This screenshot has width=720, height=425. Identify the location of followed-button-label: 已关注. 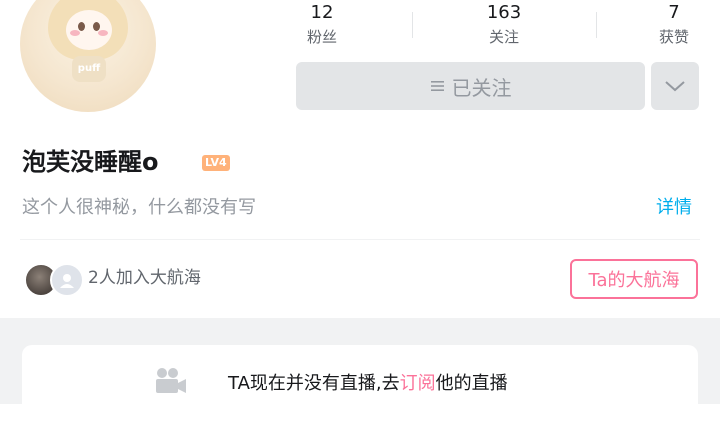
(481, 87).